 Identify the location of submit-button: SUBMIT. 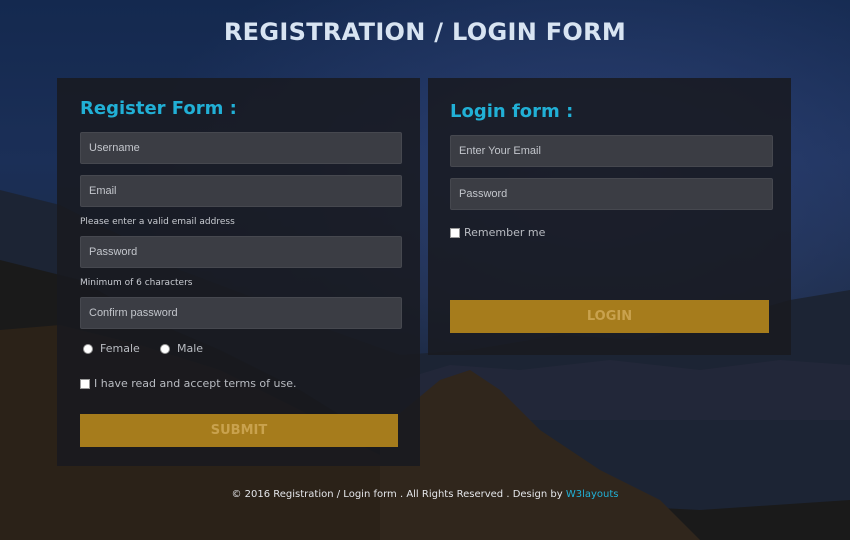
(239, 430).